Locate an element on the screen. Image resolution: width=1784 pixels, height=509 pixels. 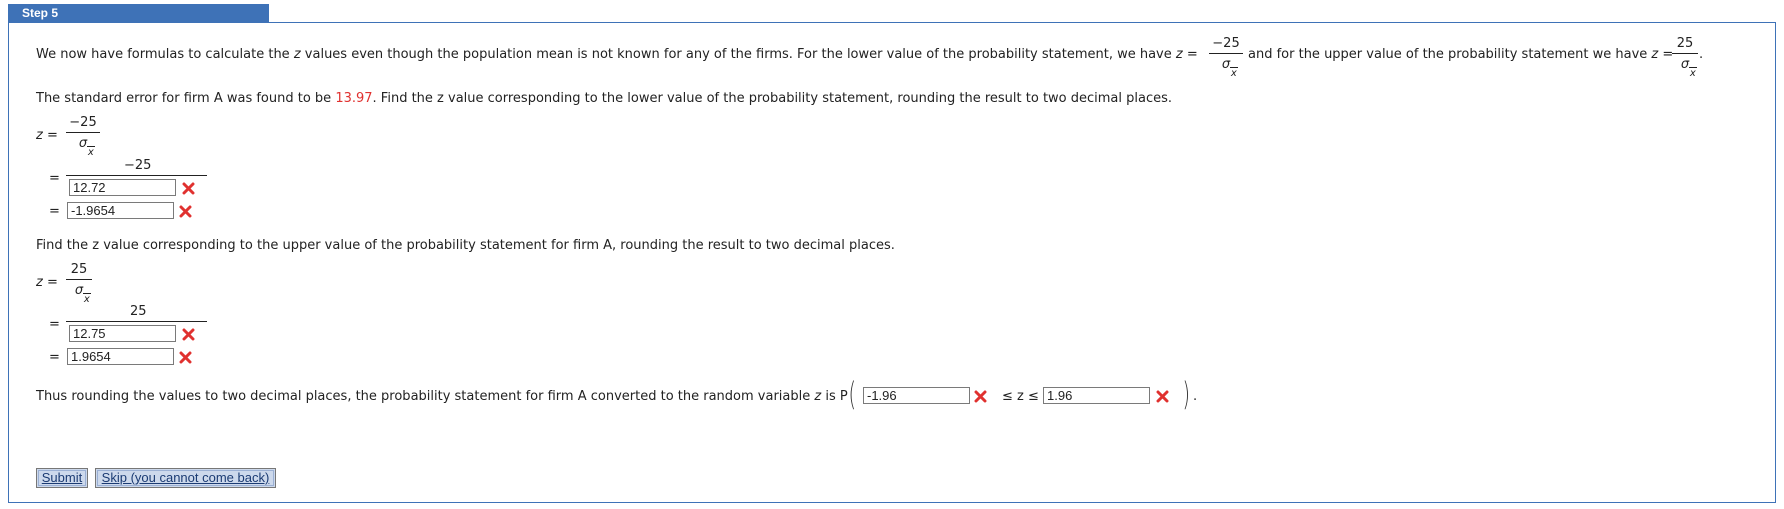
upper-fraction-bar is located at coordinates (136, 321).